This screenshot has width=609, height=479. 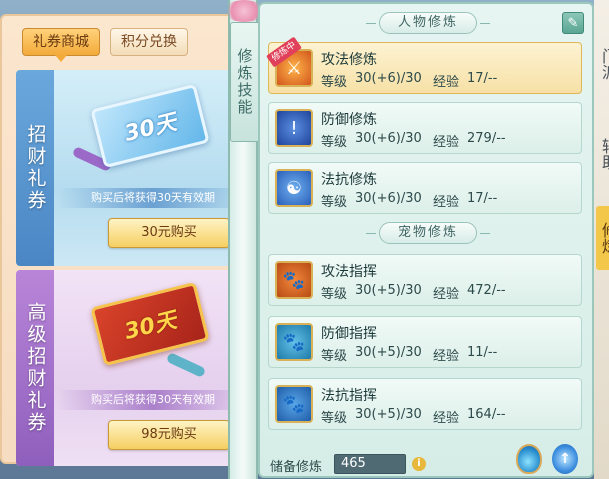 I want to click on skill-name: 防御指挥, so click(x=349, y=334).